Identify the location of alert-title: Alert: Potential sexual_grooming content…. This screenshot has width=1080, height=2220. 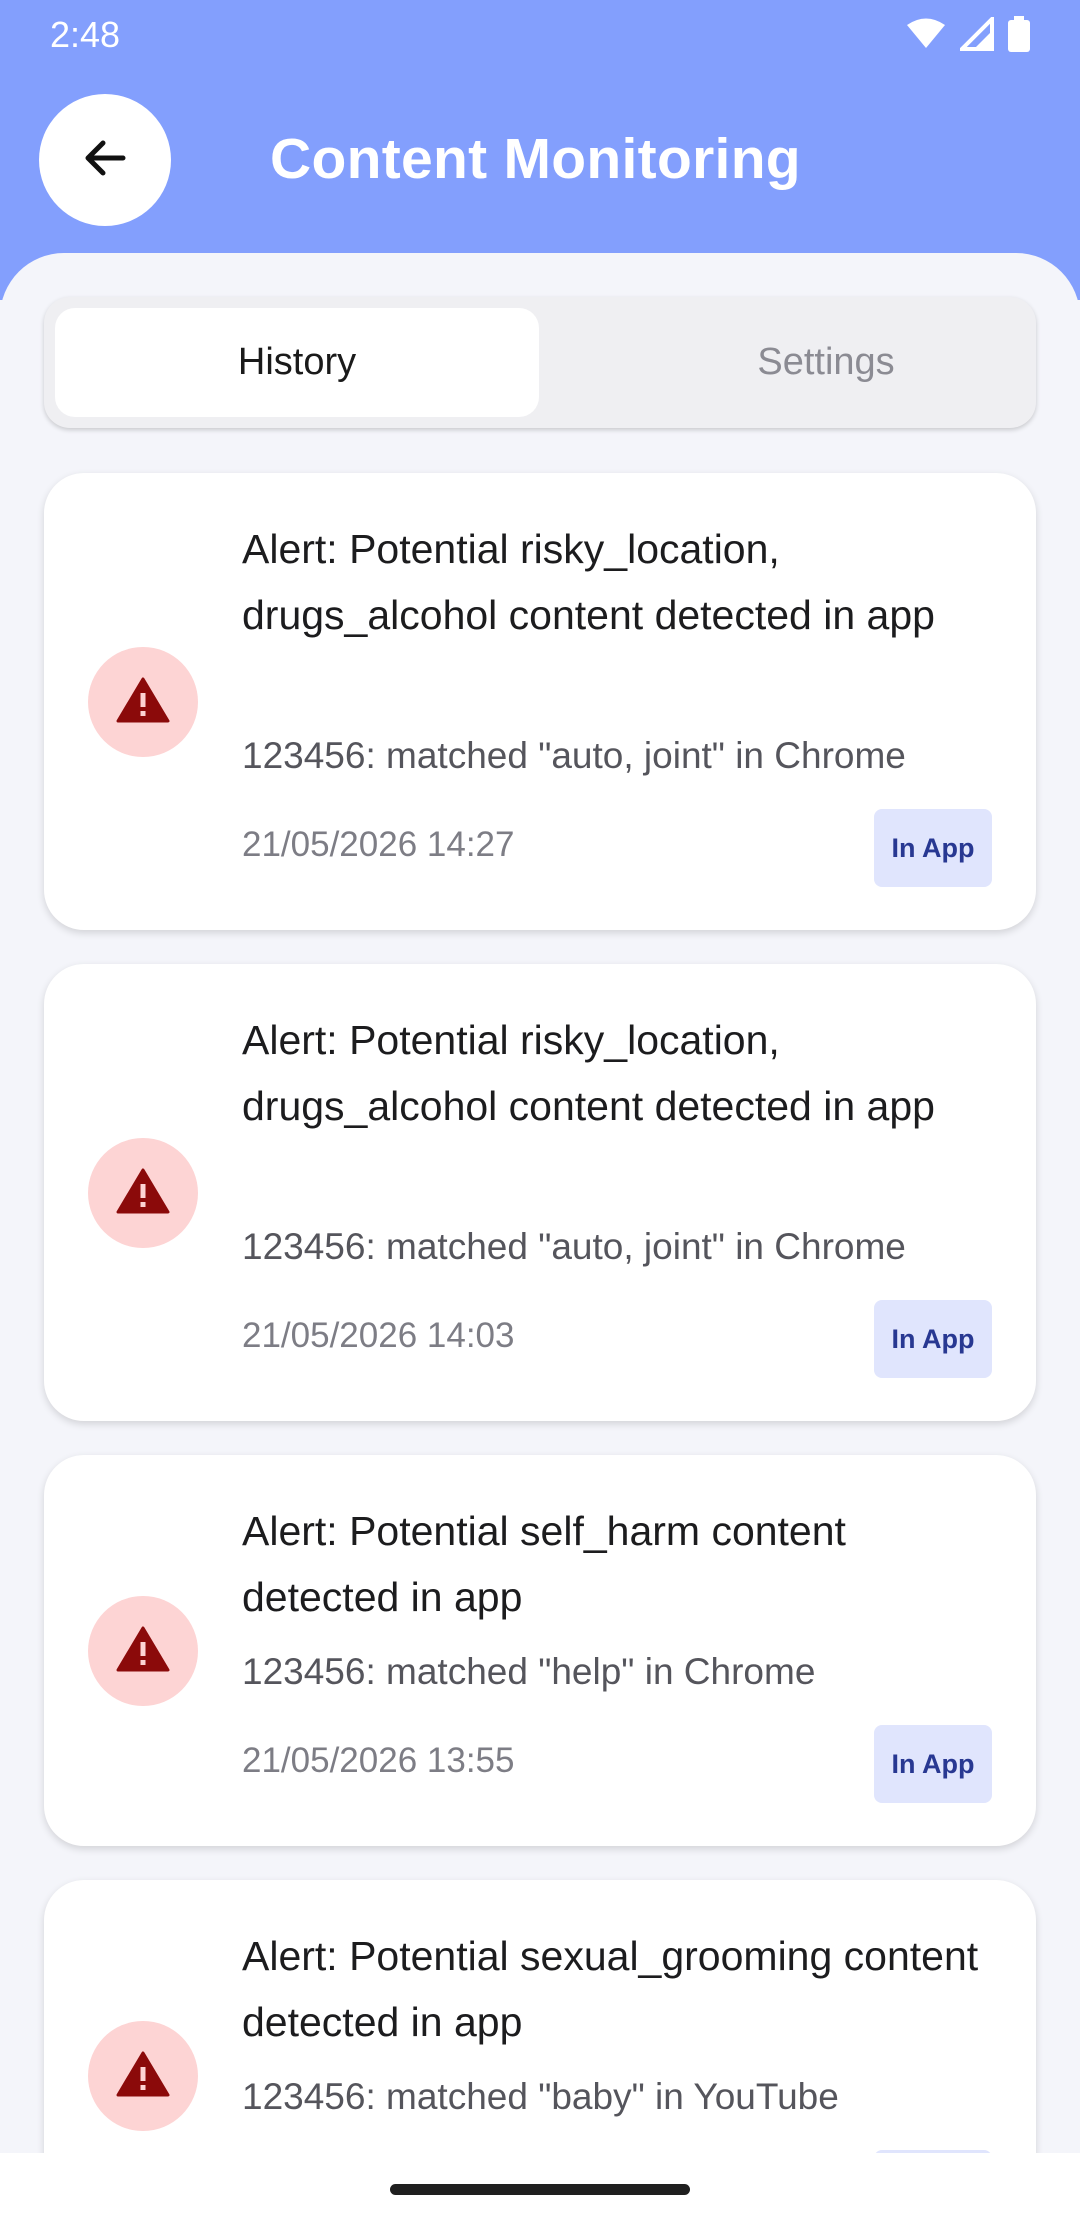
(610, 1989).